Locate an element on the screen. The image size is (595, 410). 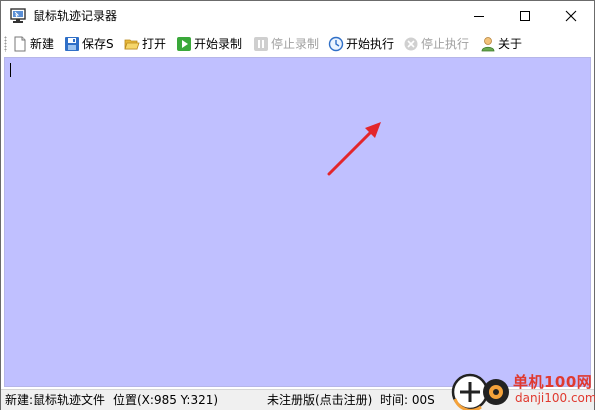
toolbar: 新建 保存S 打开 开始录制 停止录制 开始执行 停止执行 关于 is located at coordinates (297, 44).